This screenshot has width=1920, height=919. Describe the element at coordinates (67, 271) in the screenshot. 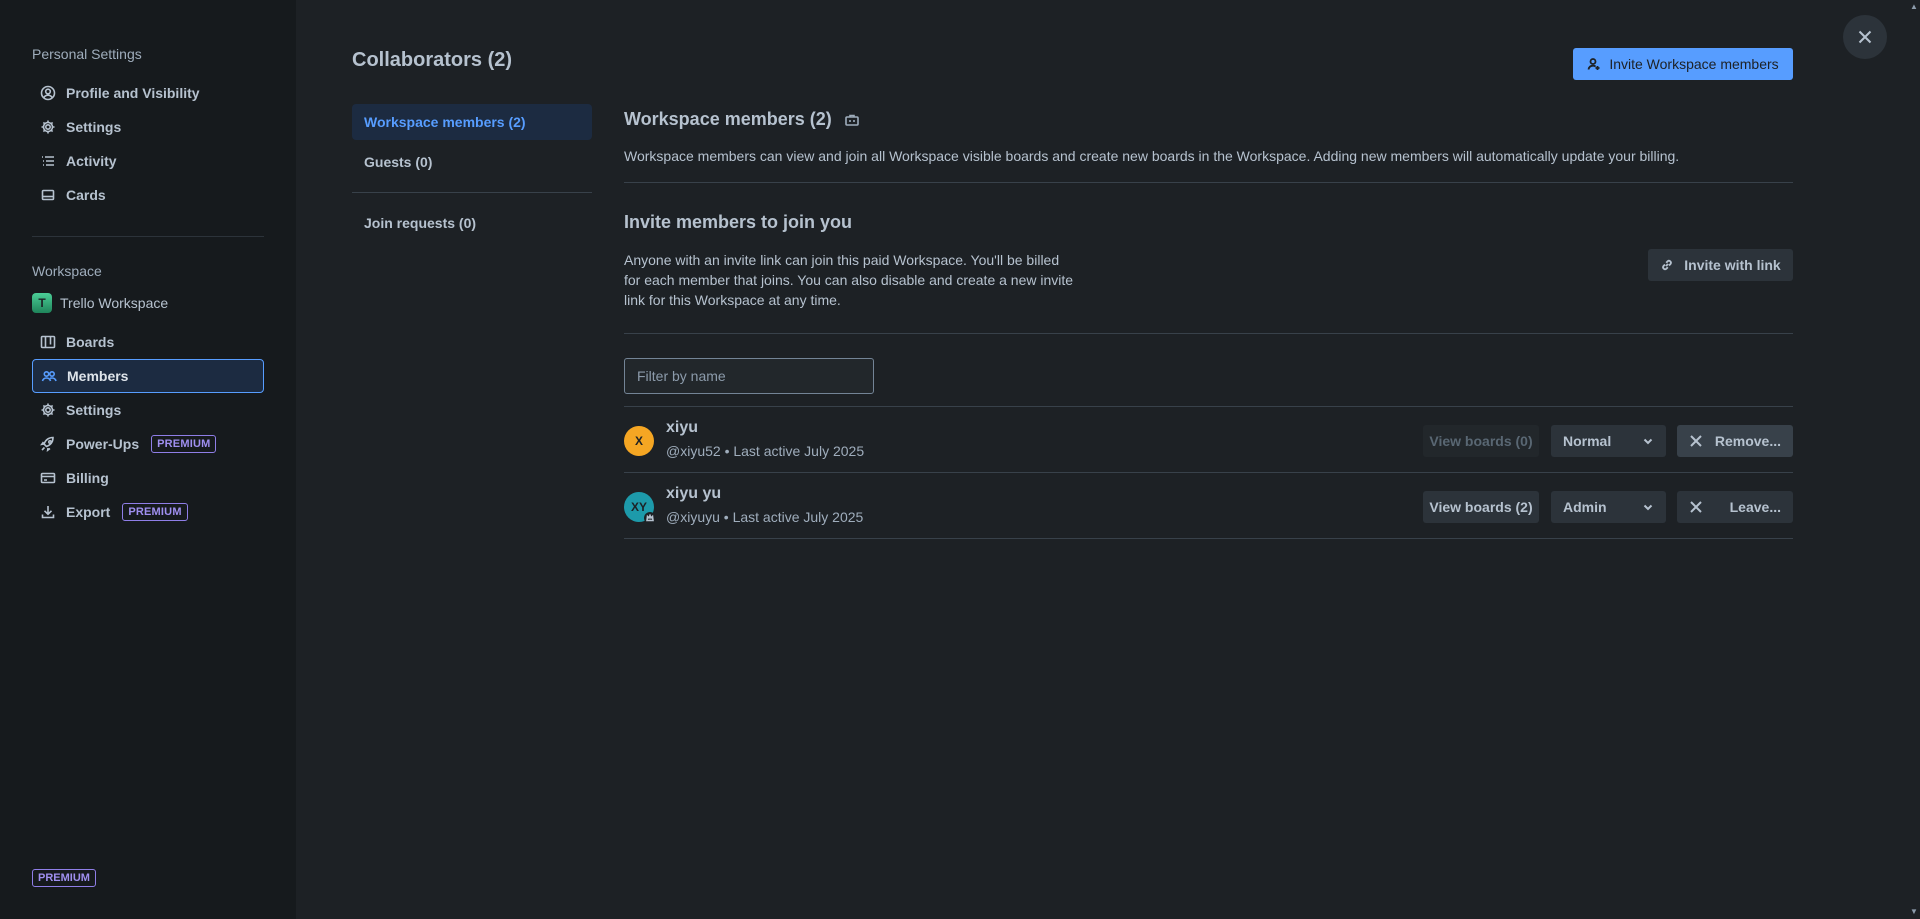

I see `workspace-heading: Workspace` at that location.